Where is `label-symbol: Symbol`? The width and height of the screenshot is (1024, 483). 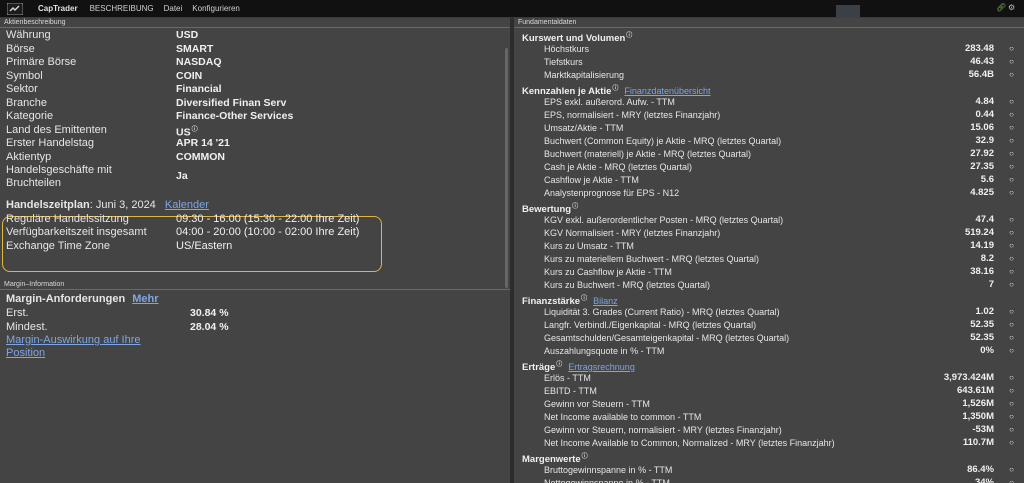
label-symbol: Symbol is located at coordinates (24, 75).